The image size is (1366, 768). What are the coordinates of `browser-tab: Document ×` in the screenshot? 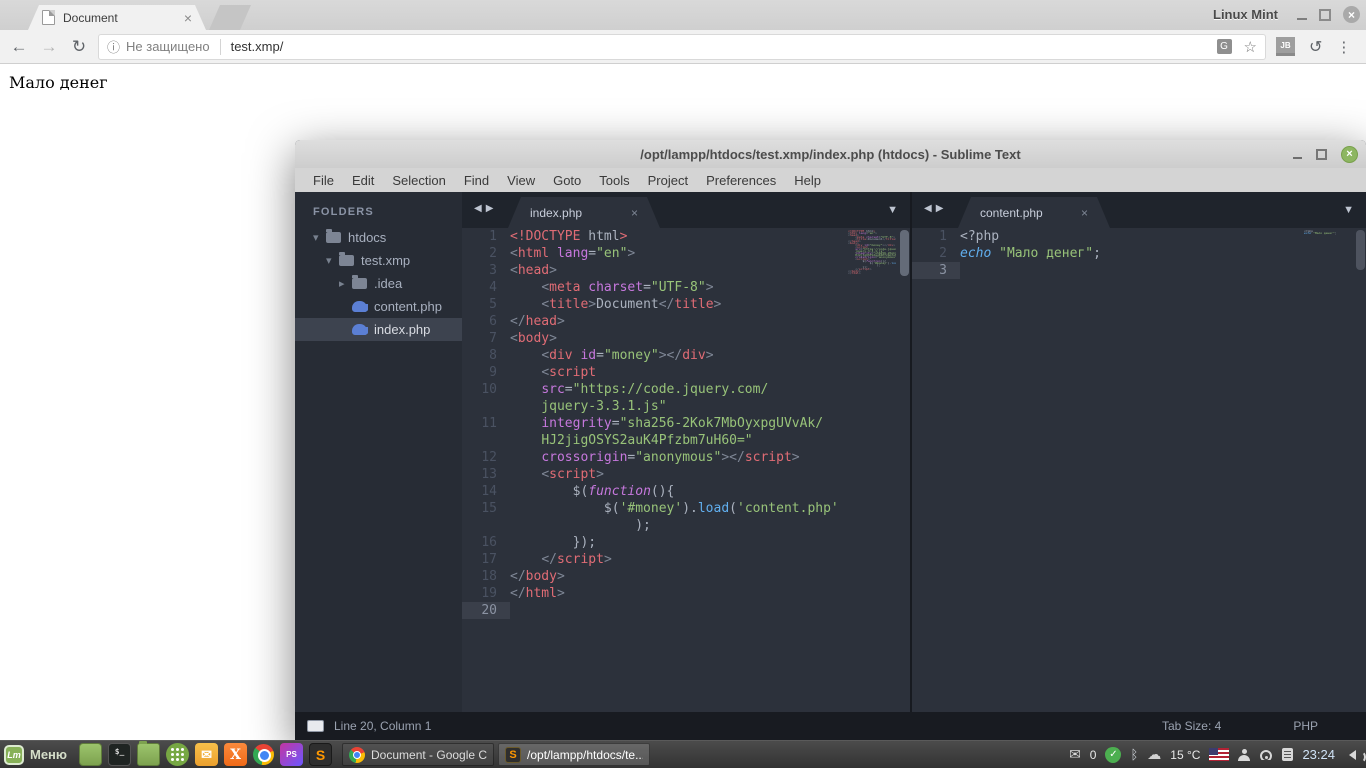 It's located at (117, 17).